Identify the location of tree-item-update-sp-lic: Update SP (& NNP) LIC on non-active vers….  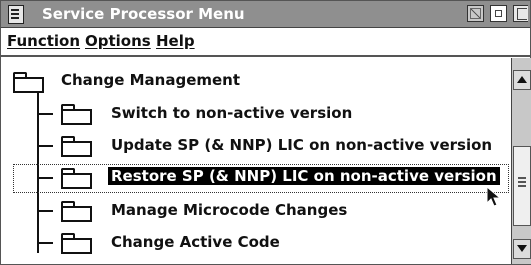
(266, 146).